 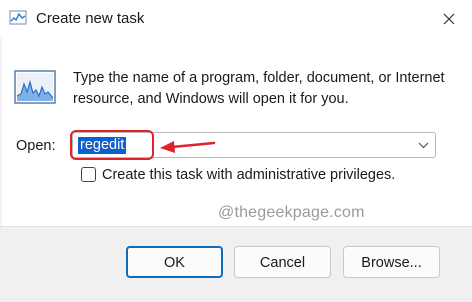 What do you see at coordinates (90, 18) in the screenshot?
I see `window-title: Create new task` at bounding box center [90, 18].